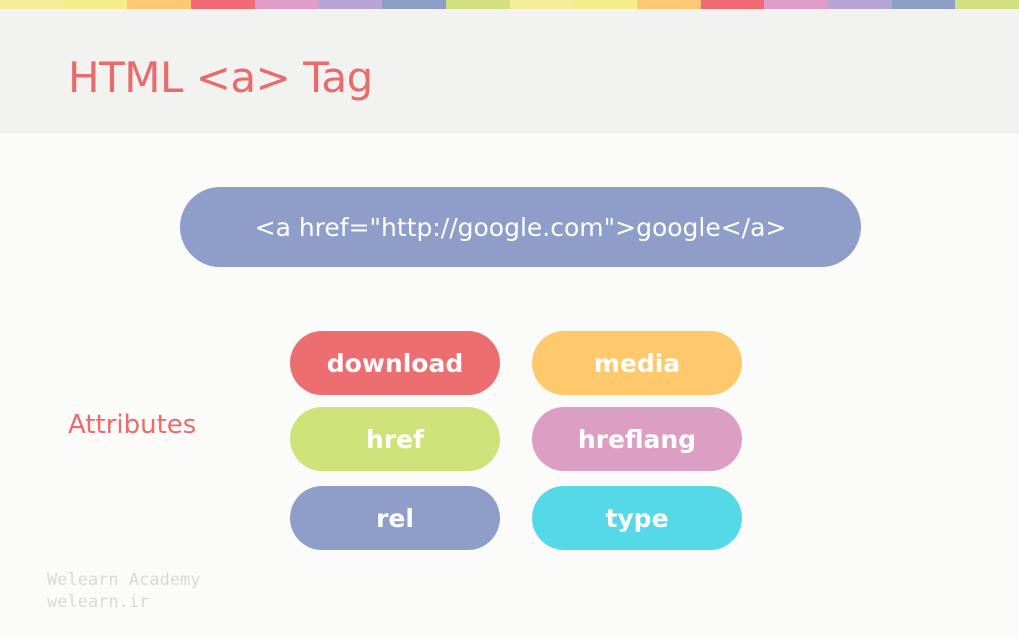  I want to click on code-example-pill: <a href="http://google.com">google</a>, so click(520, 227).